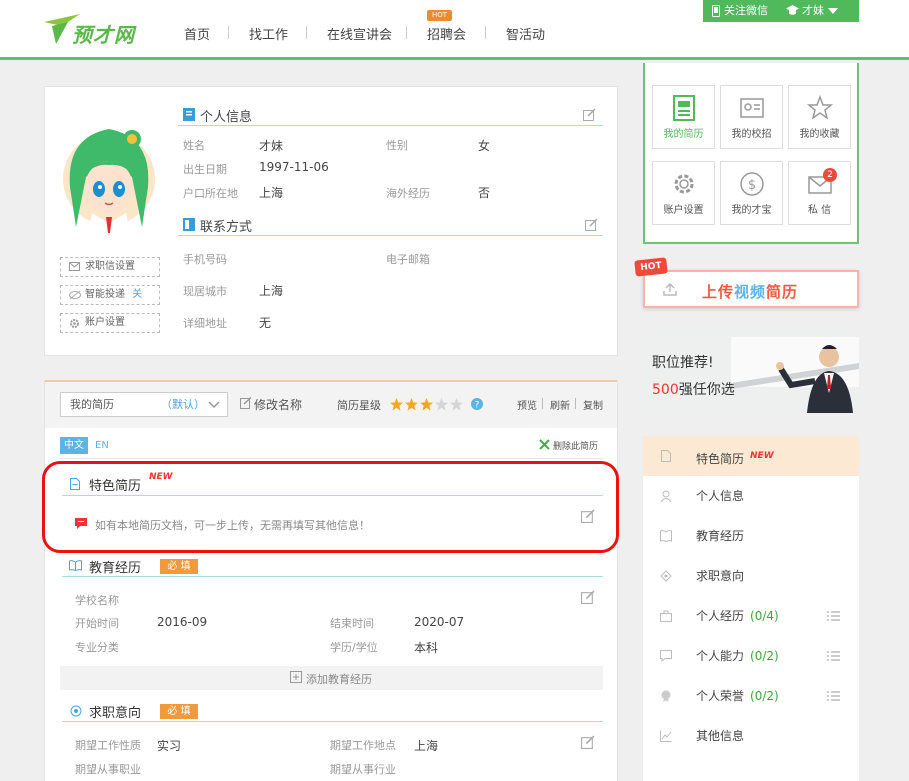  I want to click on user-name-menu: 才妹, so click(813, 11).